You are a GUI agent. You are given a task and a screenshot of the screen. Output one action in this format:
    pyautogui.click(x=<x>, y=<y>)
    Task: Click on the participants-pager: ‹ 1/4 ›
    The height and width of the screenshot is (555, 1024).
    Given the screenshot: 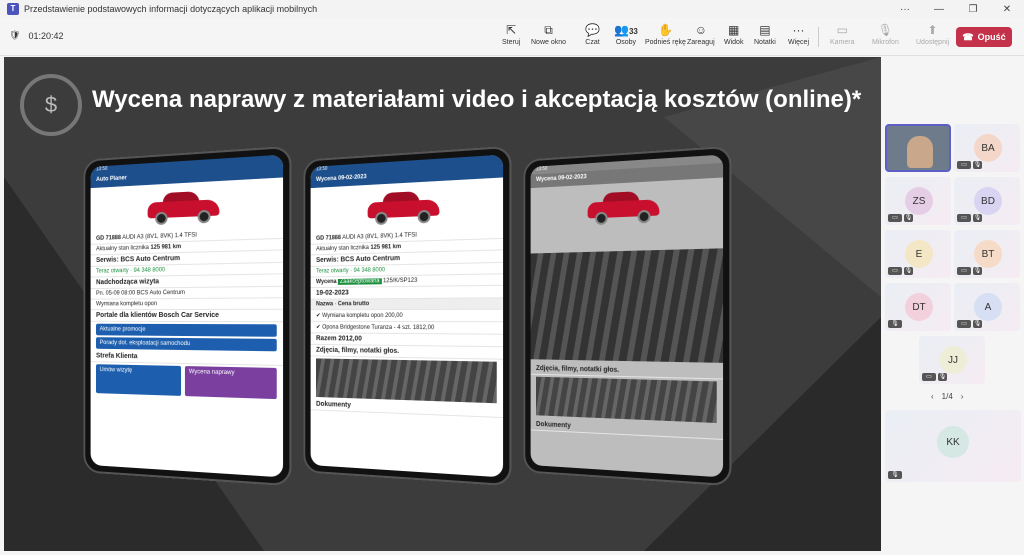 What is the action you would take?
    pyautogui.click(x=947, y=396)
    